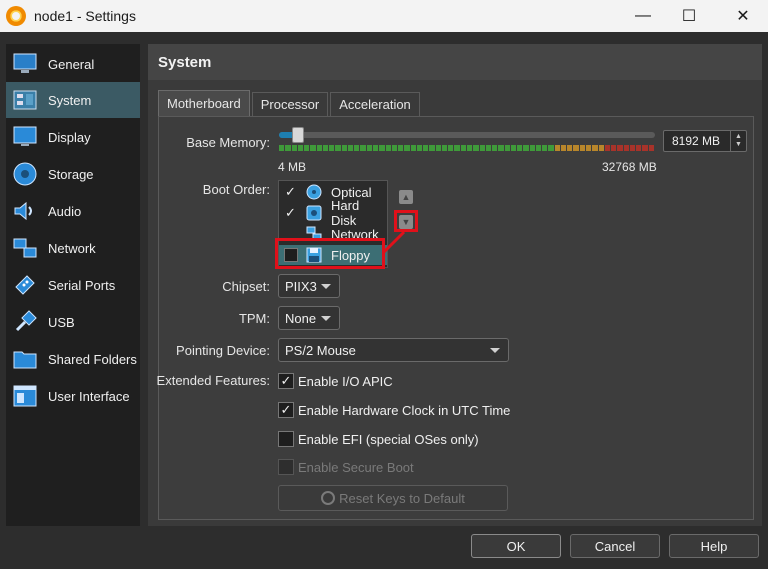  I want to click on chipset-value: PIIX3, so click(301, 286).